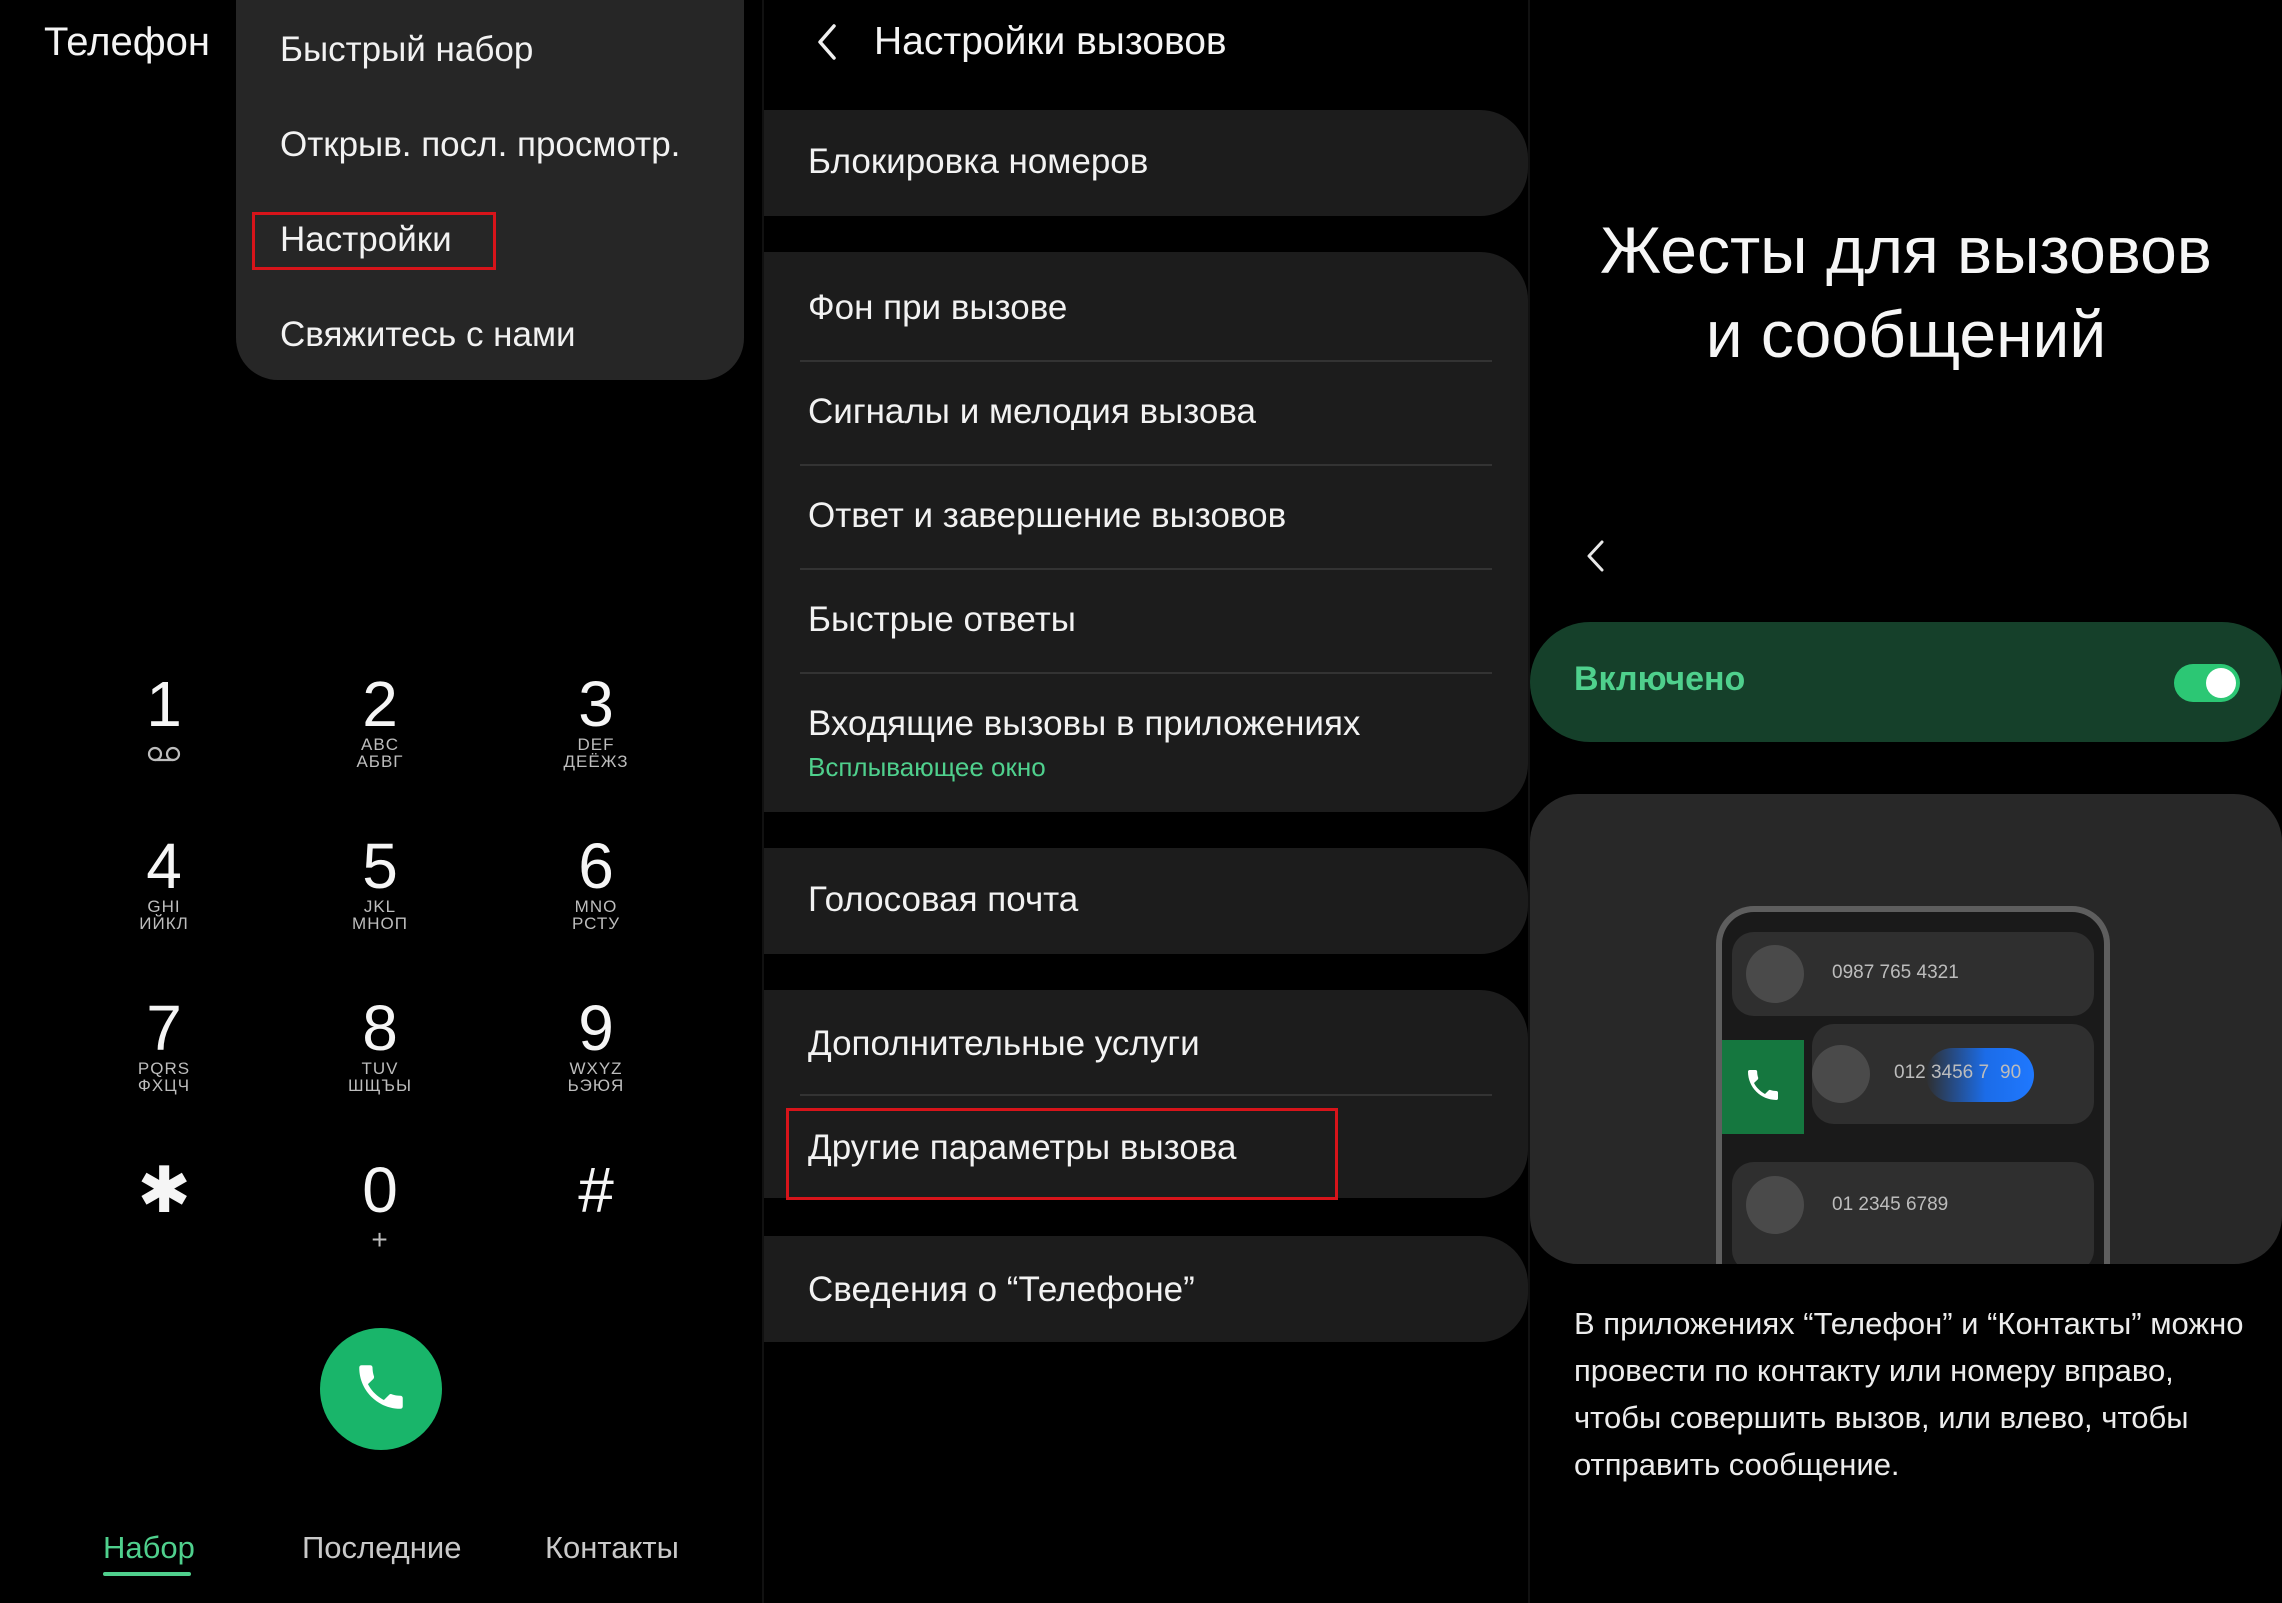  What do you see at coordinates (164, 923) in the screenshot?
I see `key-letters-cyrillic: ИЙКЛ` at bounding box center [164, 923].